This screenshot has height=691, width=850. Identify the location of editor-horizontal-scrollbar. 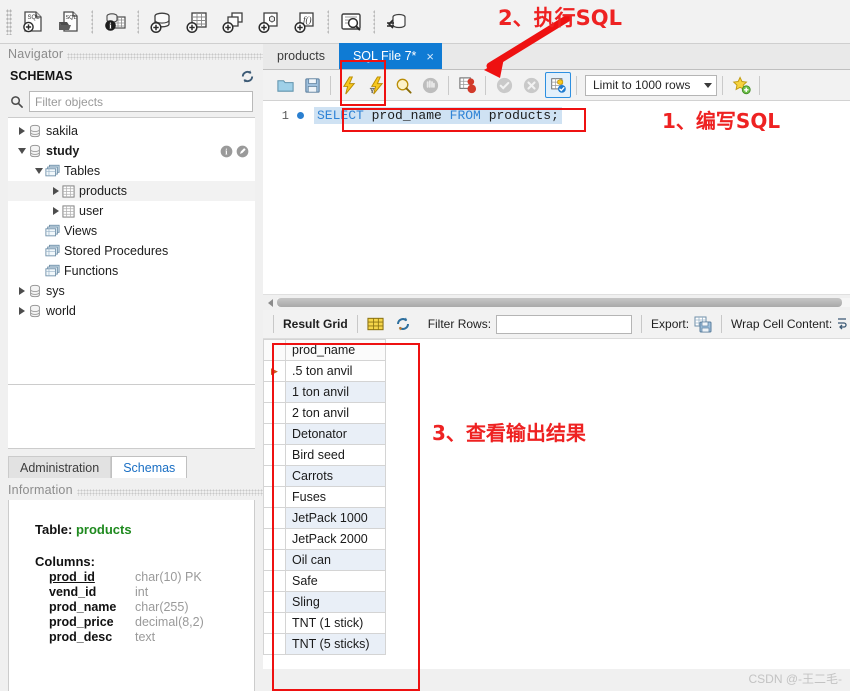
(556, 302).